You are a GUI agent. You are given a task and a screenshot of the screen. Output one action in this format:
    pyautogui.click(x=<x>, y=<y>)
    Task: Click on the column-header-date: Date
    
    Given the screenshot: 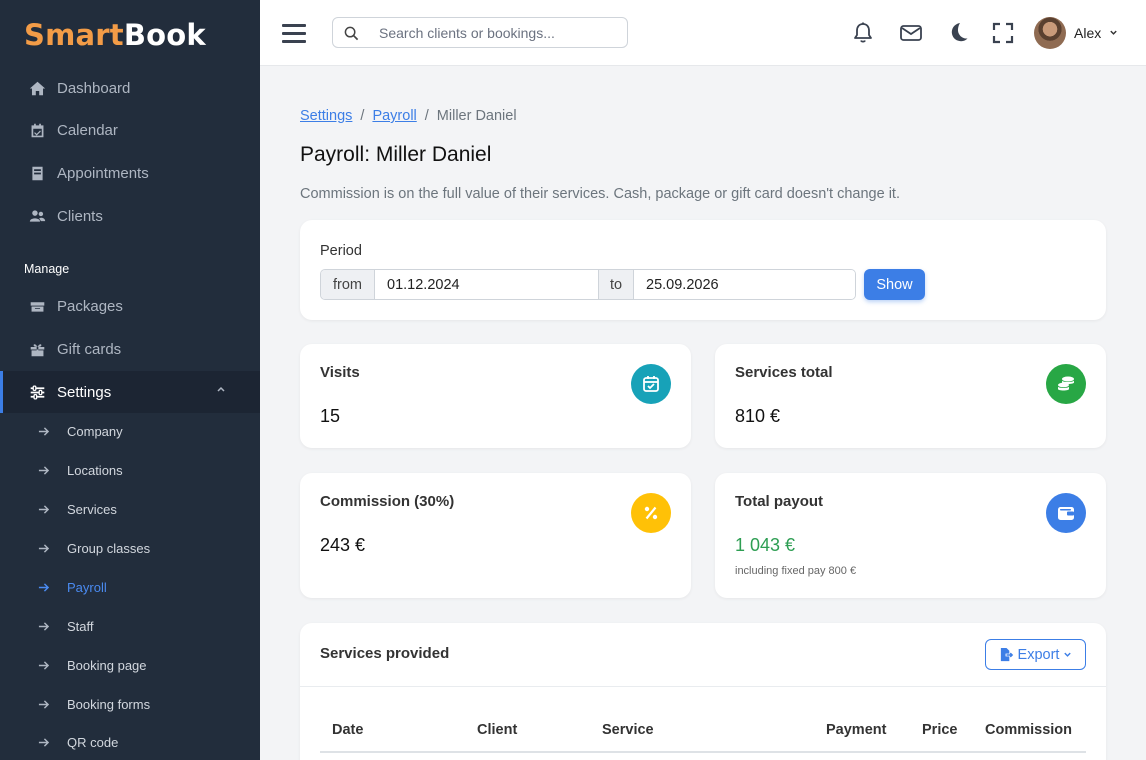 What is the action you would take?
    pyautogui.click(x=347, y=730)
    